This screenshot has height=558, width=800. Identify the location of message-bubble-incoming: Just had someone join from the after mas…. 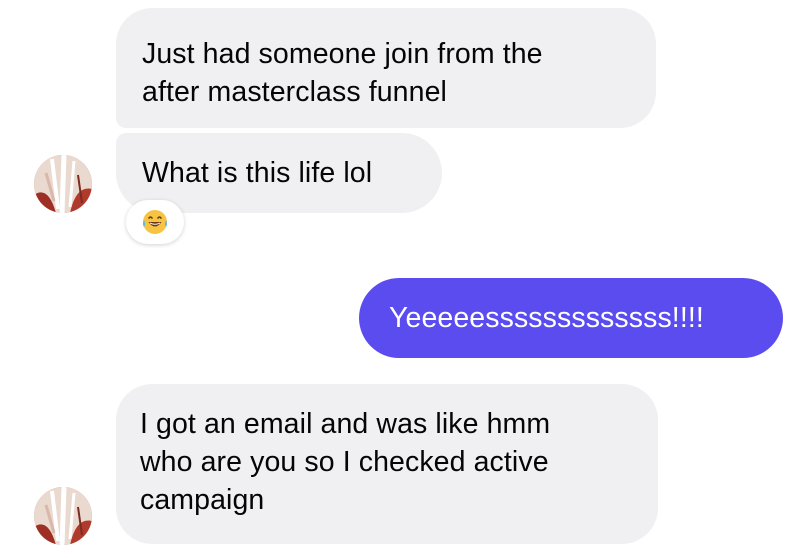
(386, 68).